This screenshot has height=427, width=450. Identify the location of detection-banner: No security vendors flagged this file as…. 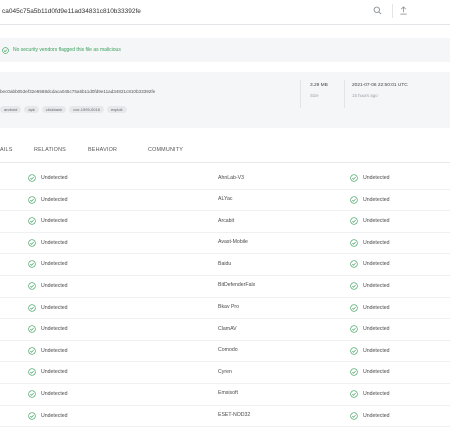
(60, 50).